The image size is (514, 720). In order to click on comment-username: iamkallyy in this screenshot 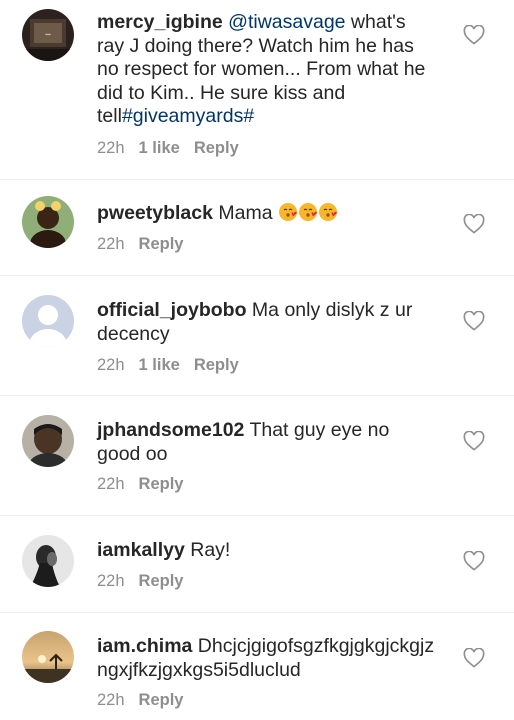, I will do `click(141, 550)`.